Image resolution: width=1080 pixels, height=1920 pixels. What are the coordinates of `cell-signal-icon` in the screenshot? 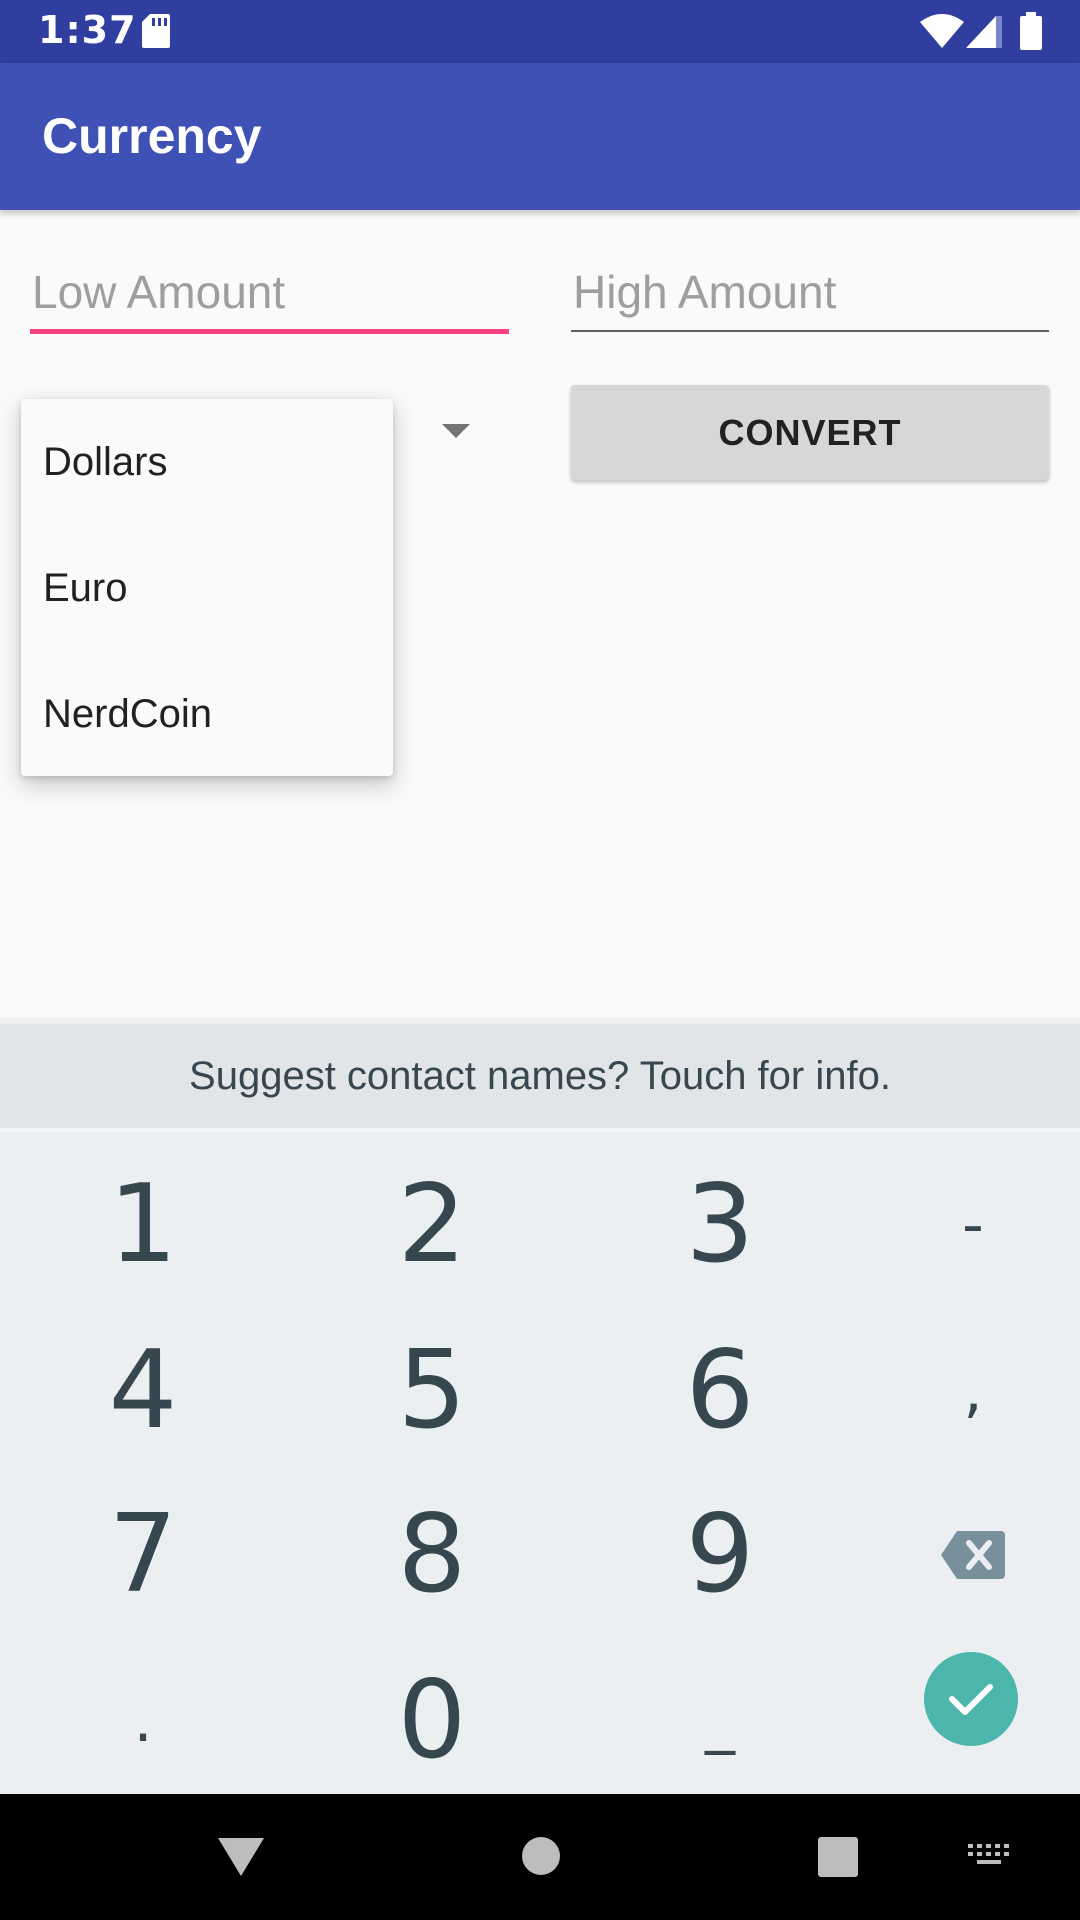 It's located at (984, 32).